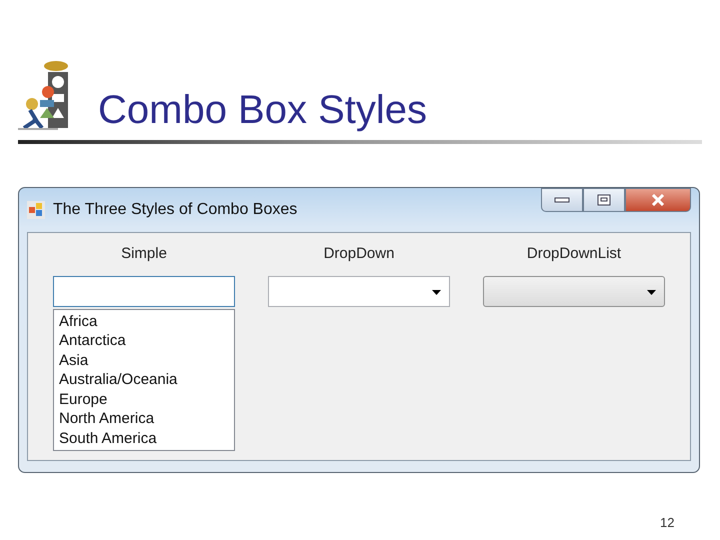 The image size is (720, 540). What do you see at coordinates (144, 418) in the screenshot?
I see `list-item: North America` at bounding box center [144, 418].